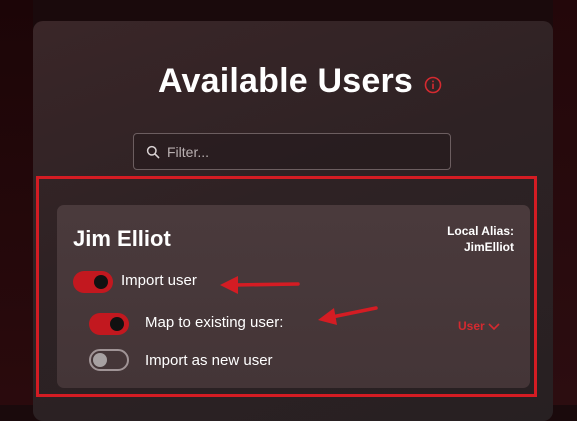  Describe the element at coordinates (471, 326) in the screenshot. I see `role-dropdown-value: User` at that location.